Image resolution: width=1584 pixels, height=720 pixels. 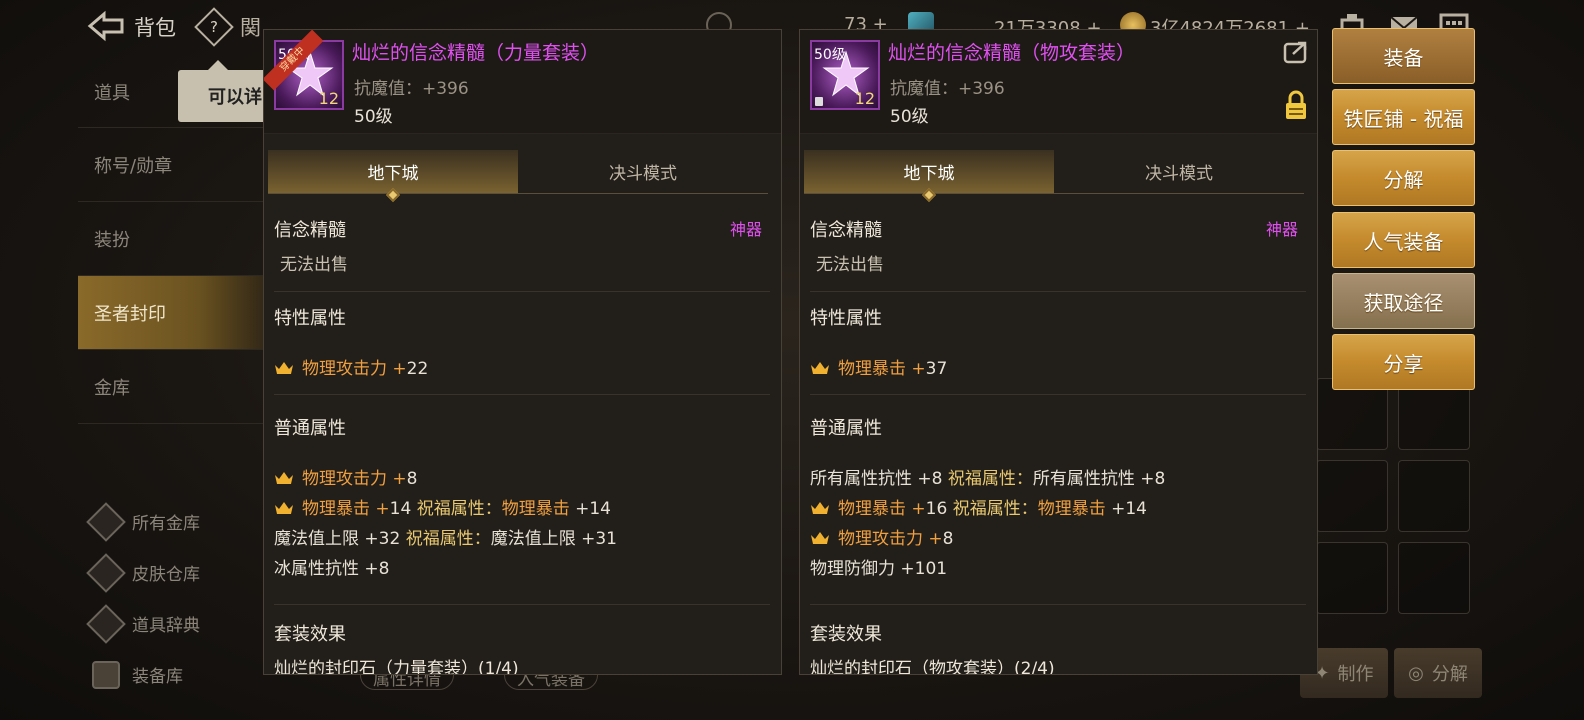 What do you see at coordinates (174, 623) in the screenshot?
I see `storage-item-item-dictionary: 道具辞典` at bounding box center [174, 623].